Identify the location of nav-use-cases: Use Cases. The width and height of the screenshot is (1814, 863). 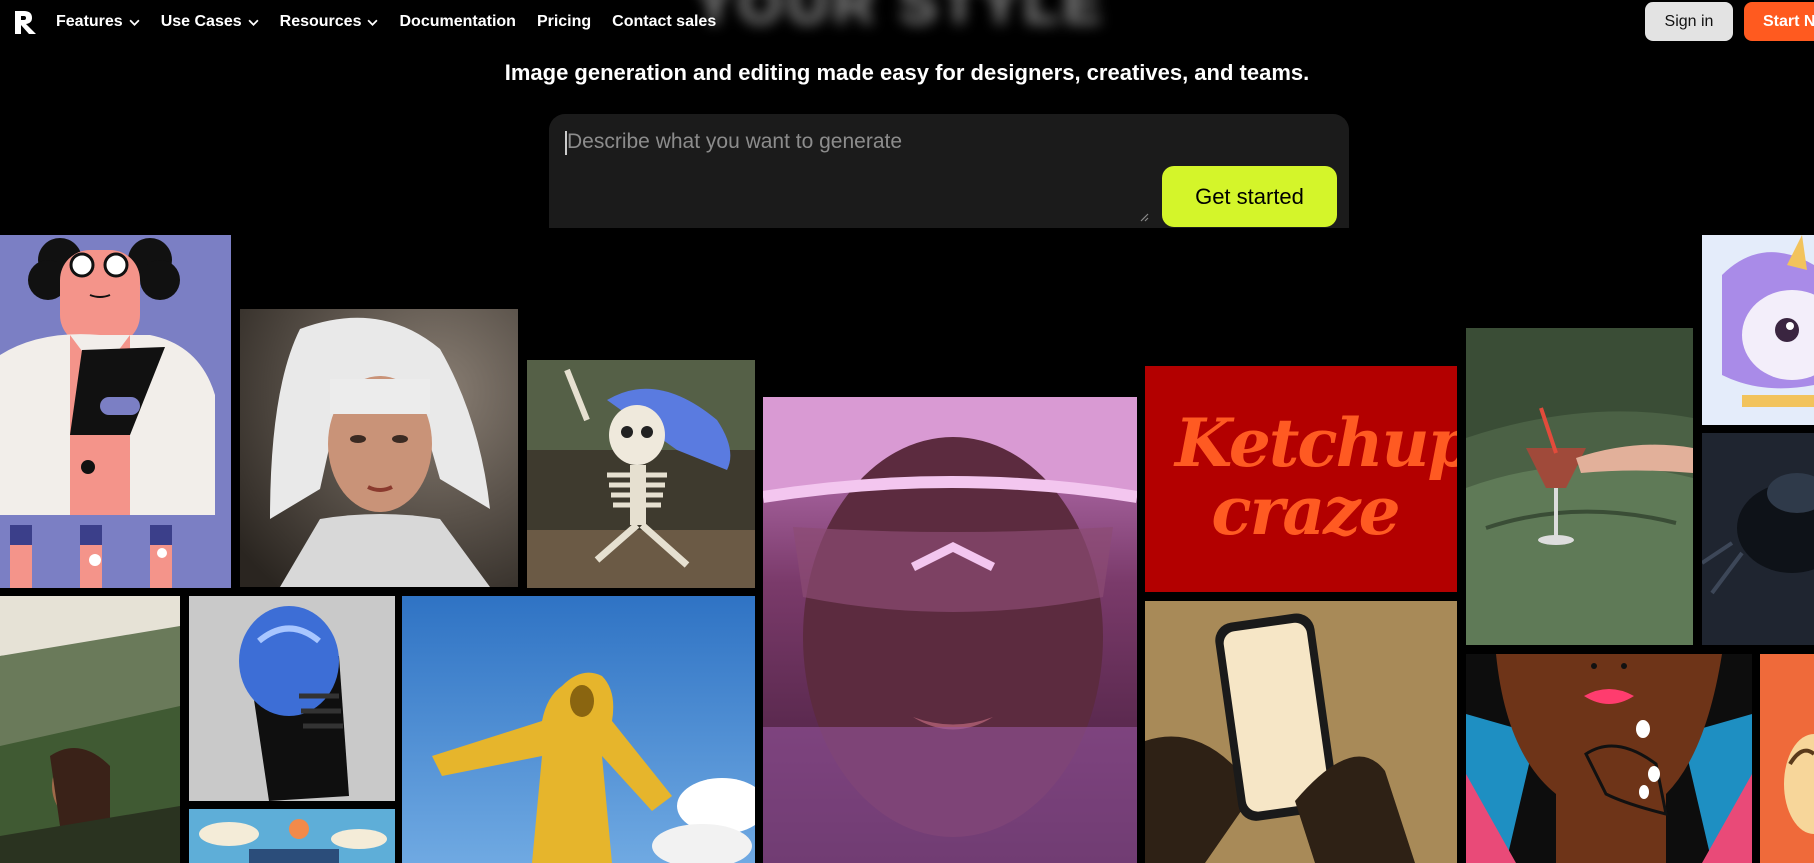
(210, 22).